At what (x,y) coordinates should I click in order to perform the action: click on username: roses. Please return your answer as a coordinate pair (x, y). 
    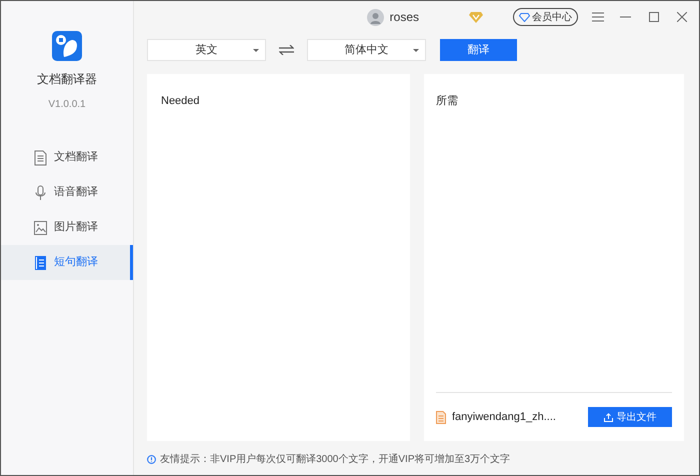
    Looking at the image, I should click on (404, 17).